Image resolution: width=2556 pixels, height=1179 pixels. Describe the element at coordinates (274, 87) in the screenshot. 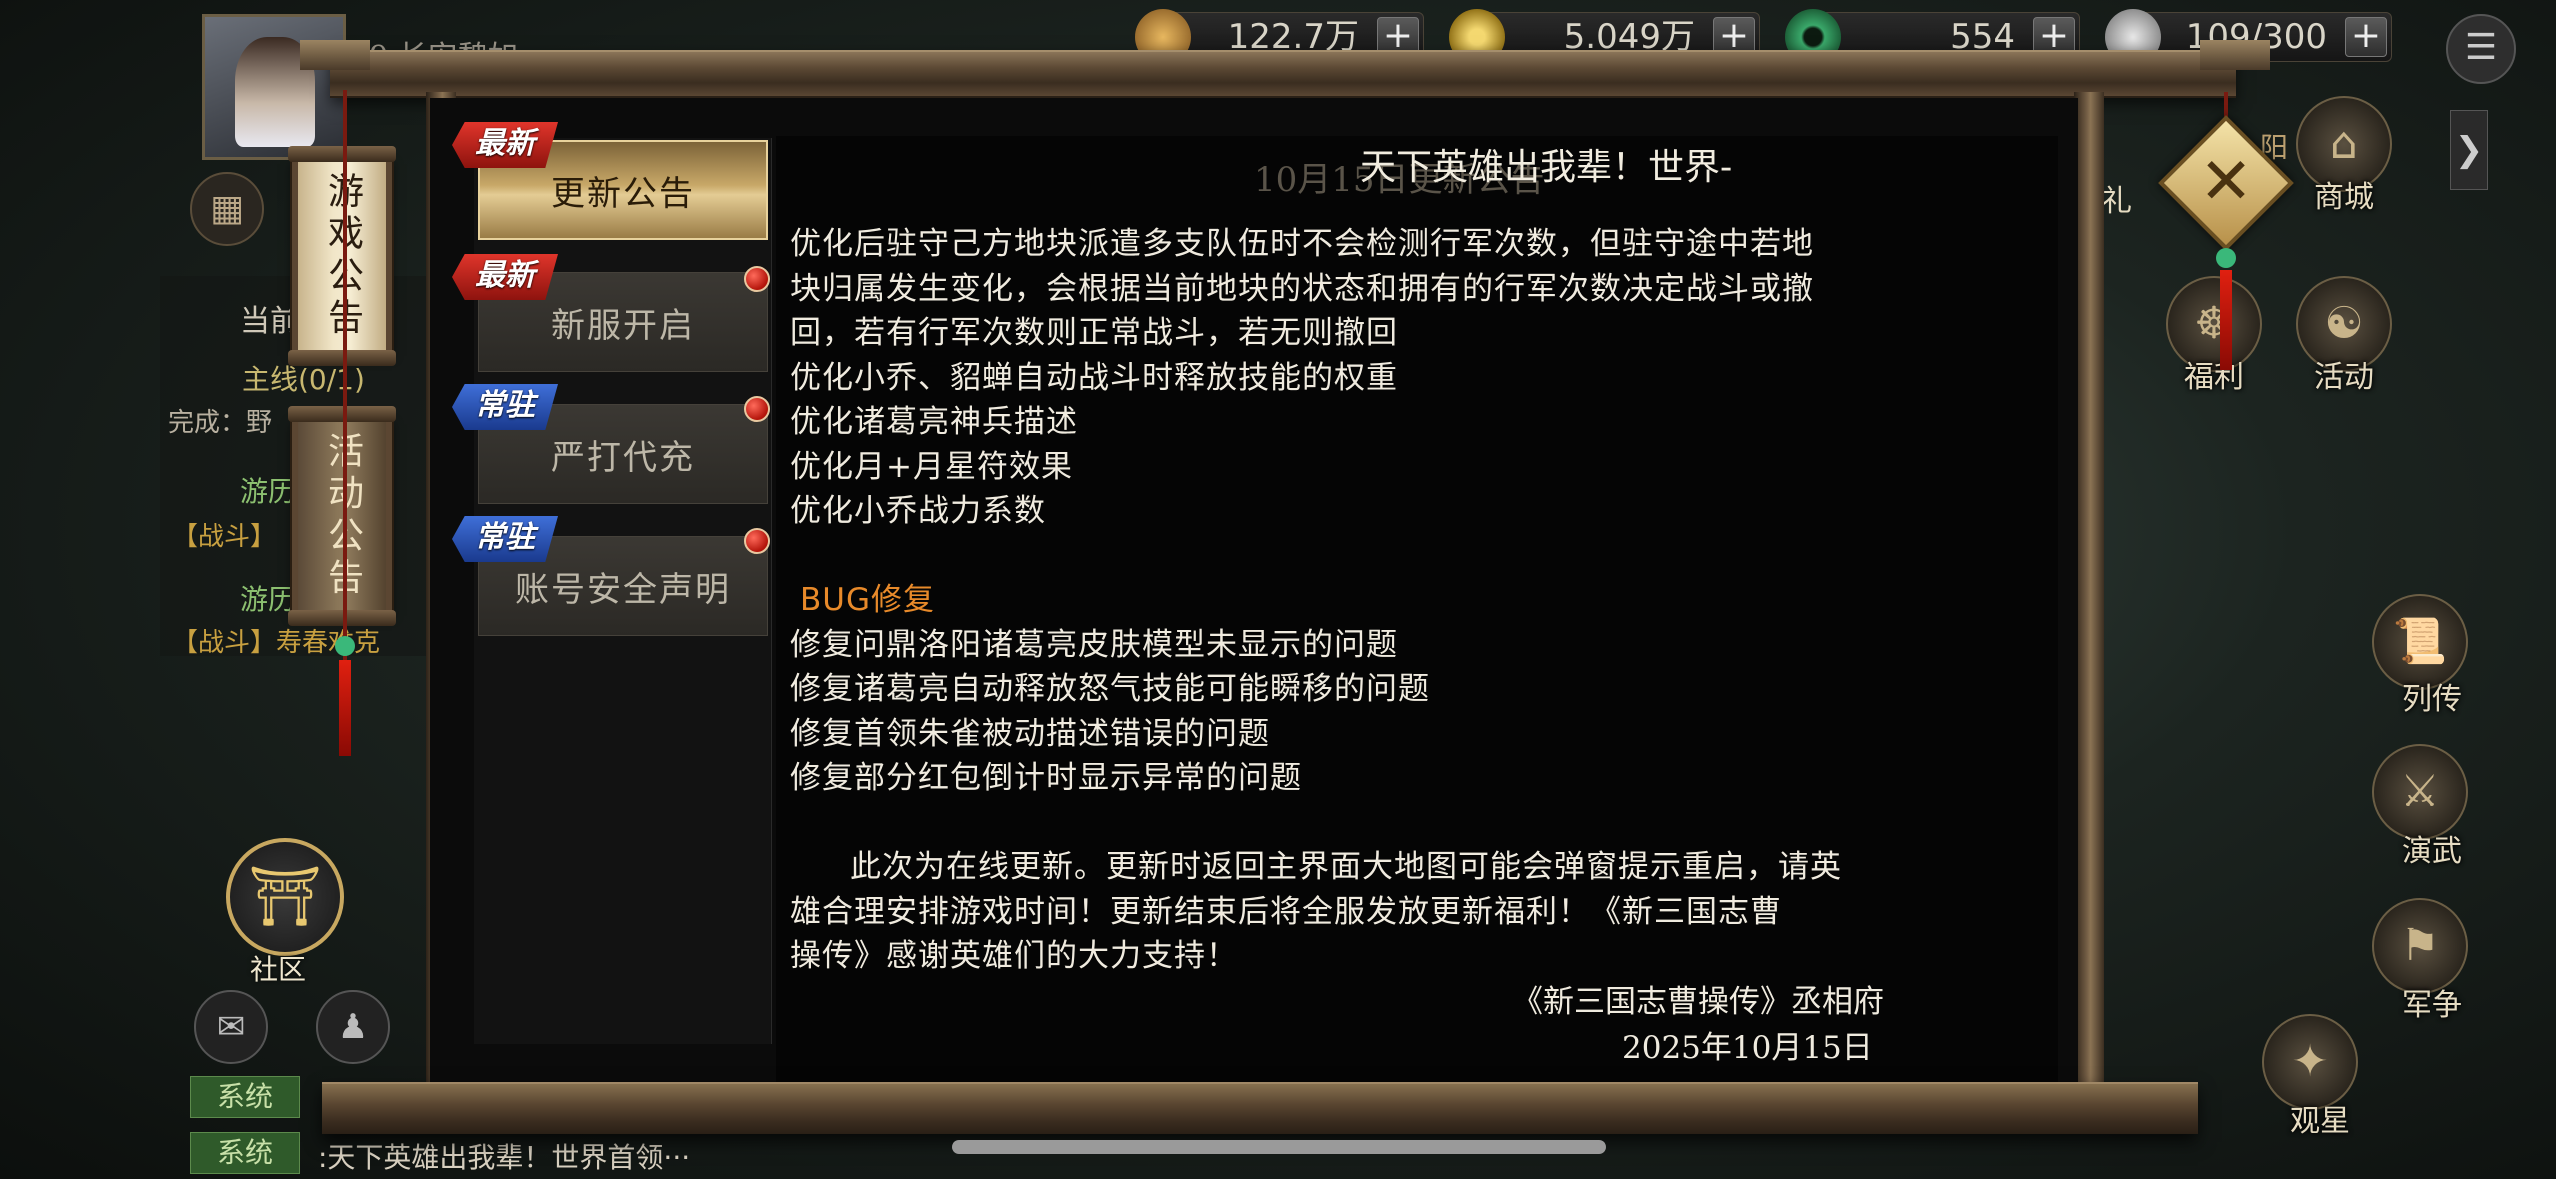

I see `player-avatar` at that location.